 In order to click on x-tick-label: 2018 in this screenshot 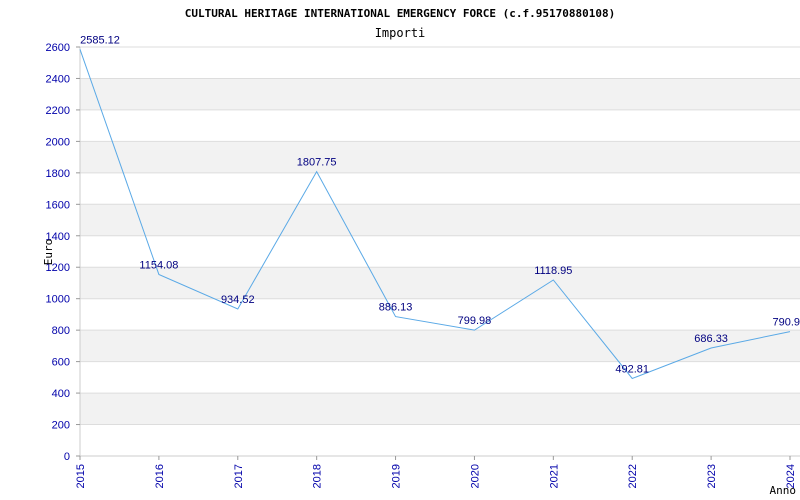, I will do `click(318, 476)`.